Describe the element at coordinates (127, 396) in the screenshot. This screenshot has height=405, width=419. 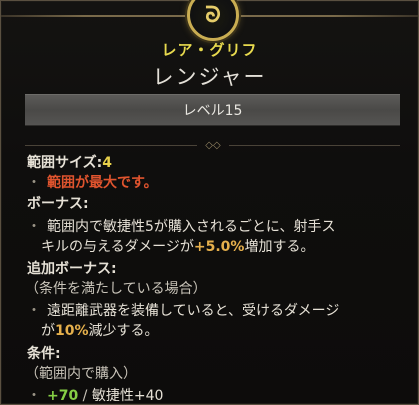
I see `requirement-target: 敏捷性+40` at that location.